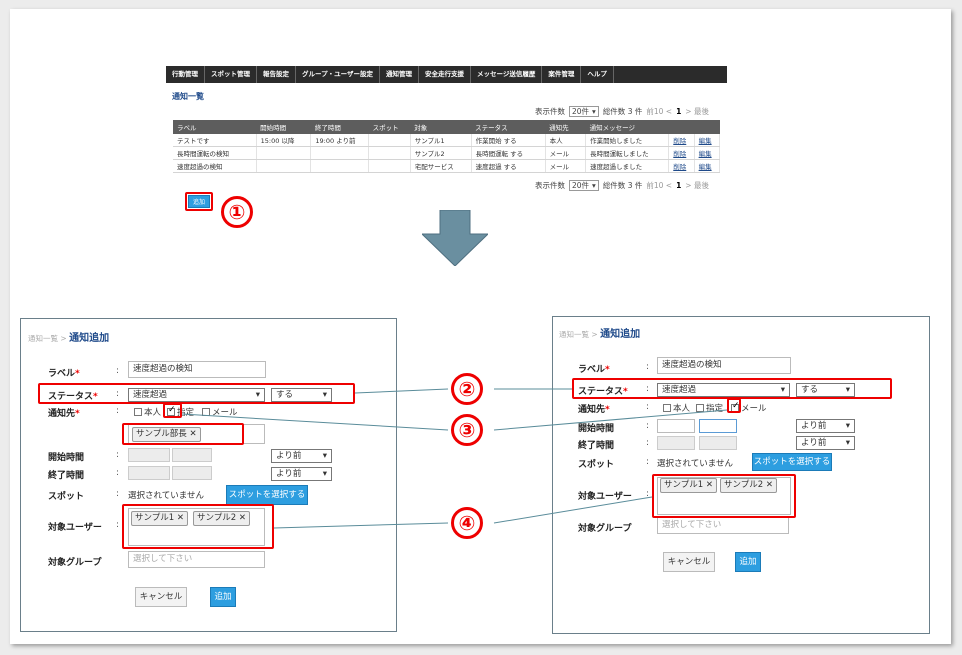 This screenshot has height=655, width=962. What do you see at coordinates (454, 458) in the screenshot?
I see `connector-lines` at bounding box center [454, 458].